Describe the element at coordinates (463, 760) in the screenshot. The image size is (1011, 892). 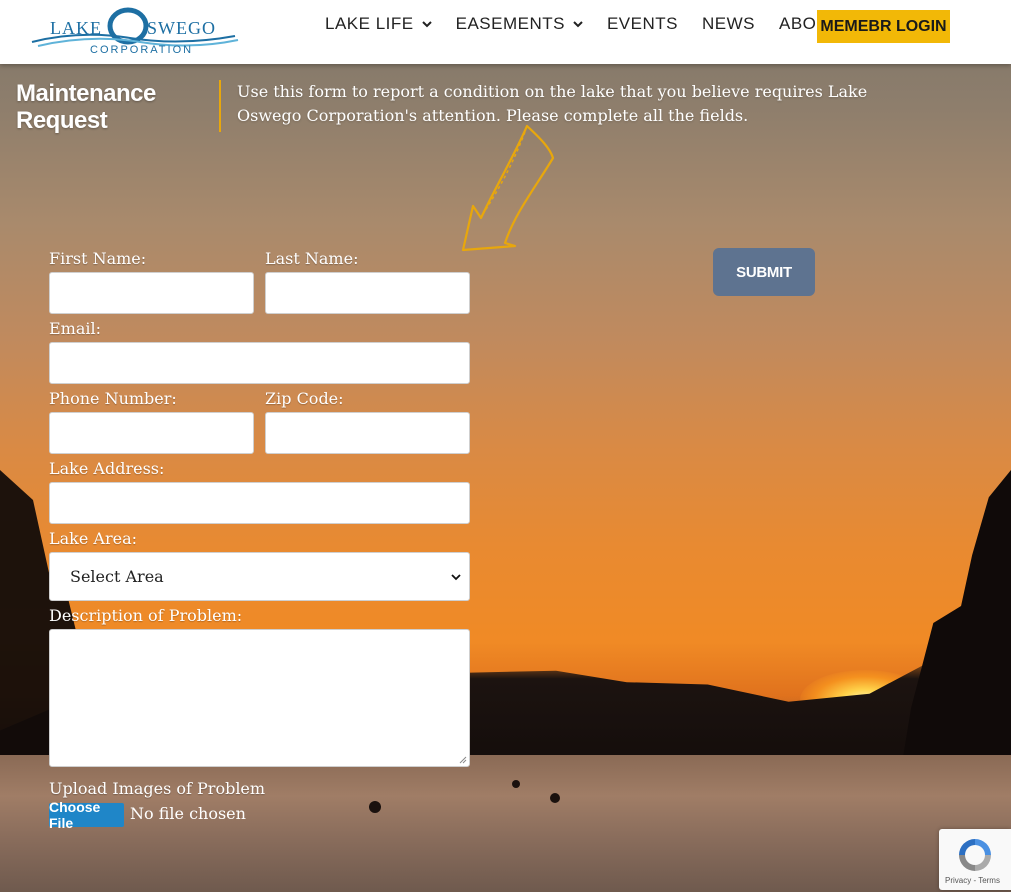
I see `resize-handle-icon` at that location.